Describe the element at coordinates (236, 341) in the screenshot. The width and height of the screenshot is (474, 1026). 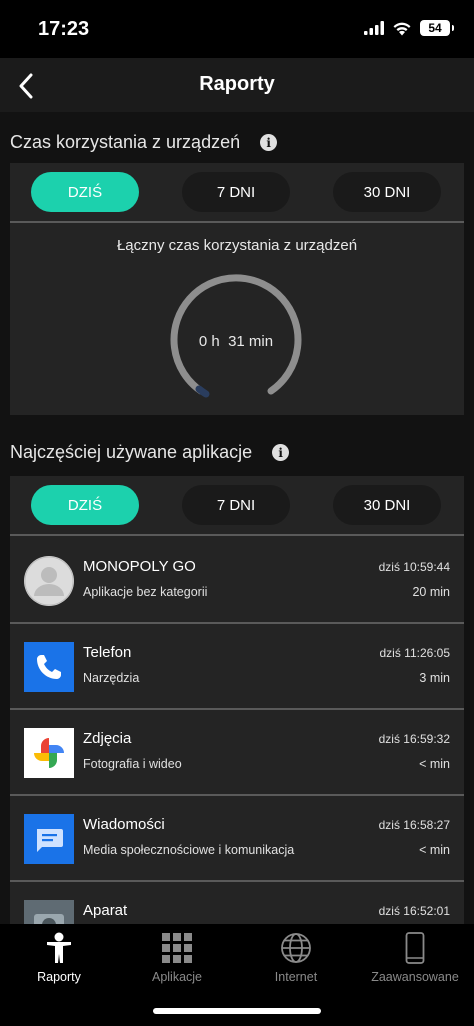
I see `total-usage-value: 0 h 31 min` at that location.